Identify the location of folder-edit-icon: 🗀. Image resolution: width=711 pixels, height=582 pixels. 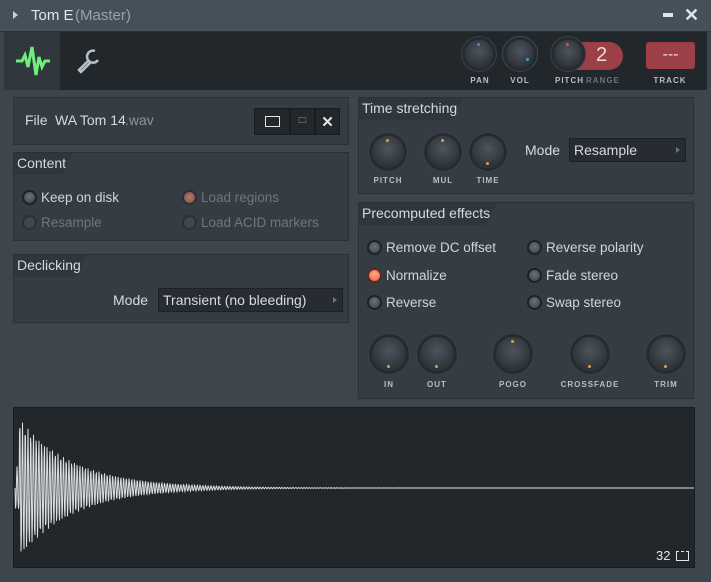
(302, 120).